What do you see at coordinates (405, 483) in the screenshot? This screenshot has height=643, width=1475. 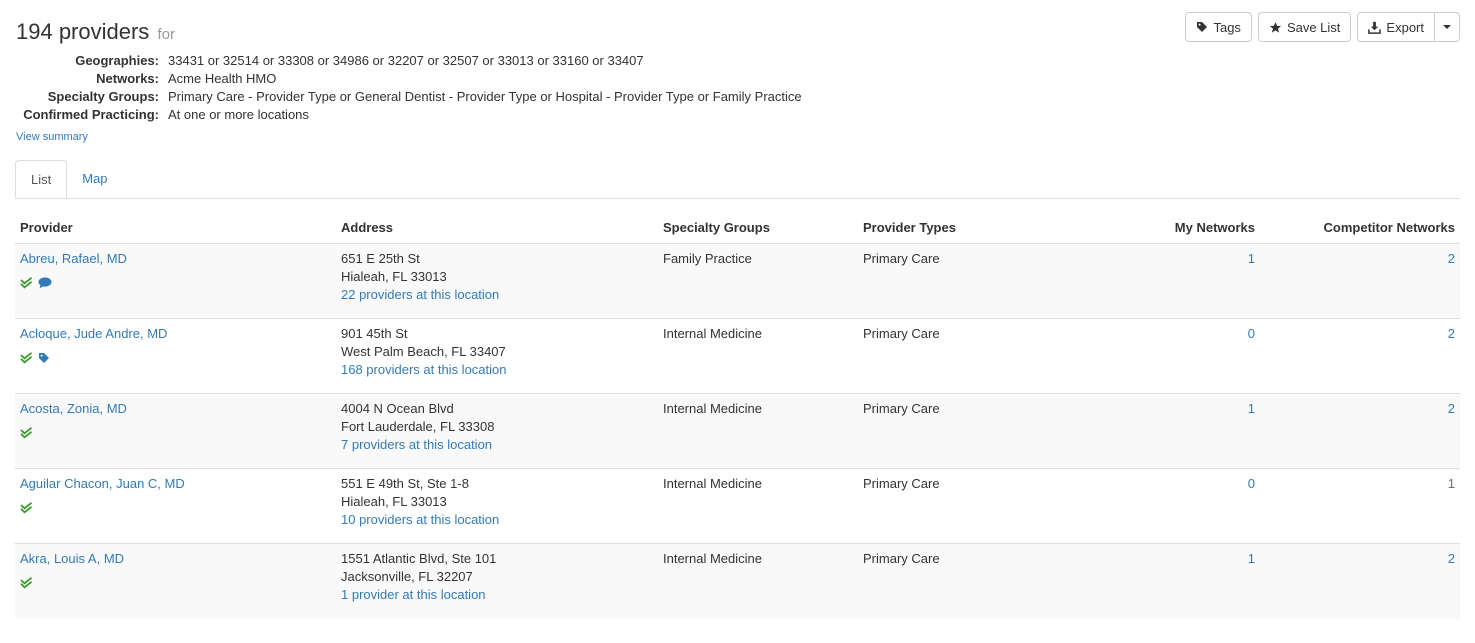 I see `address-line-1: 551 E 49th St, Ste 1-8` at bounding box center [405, 483].